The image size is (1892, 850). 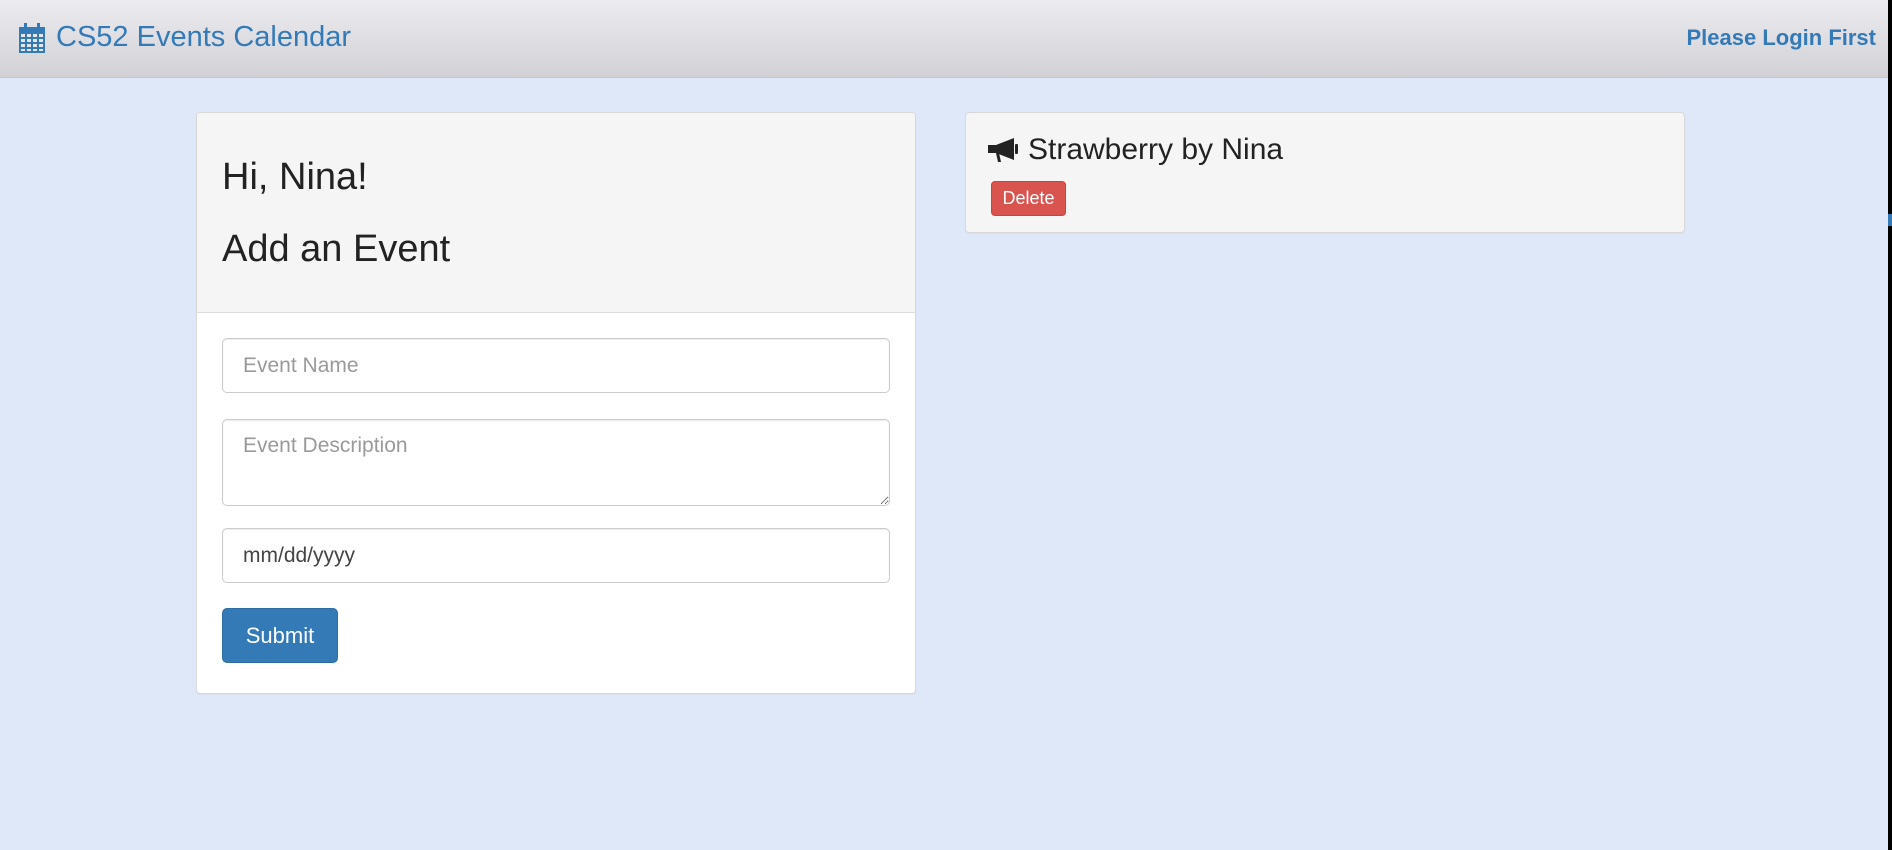 I want to click on brand-label: CS52 Events Calendar, so click(x=203, y=37).